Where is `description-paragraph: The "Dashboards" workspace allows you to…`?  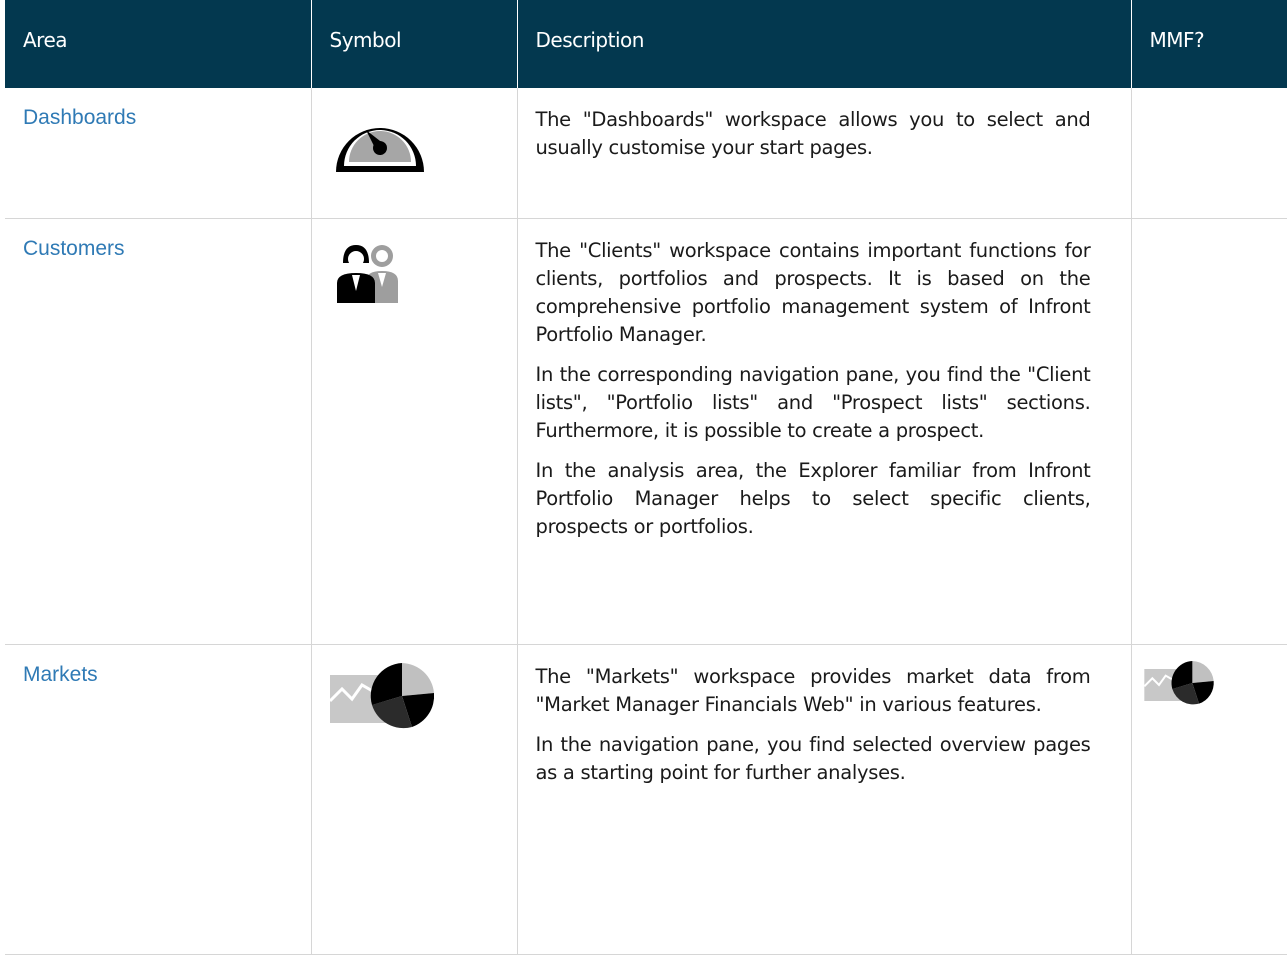
description-paragraph: The "Dashboards" workspace allows you to… is located at coordinates (813, 133).